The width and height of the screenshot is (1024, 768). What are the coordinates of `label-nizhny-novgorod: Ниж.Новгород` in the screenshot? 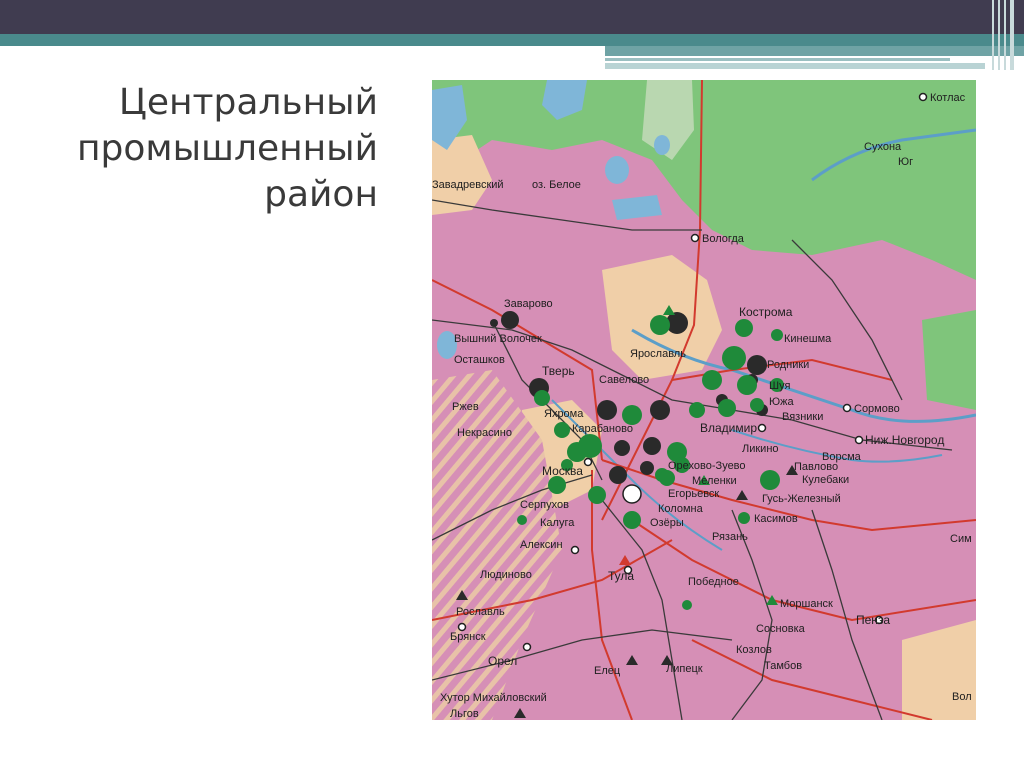 It's located at (904, 440).